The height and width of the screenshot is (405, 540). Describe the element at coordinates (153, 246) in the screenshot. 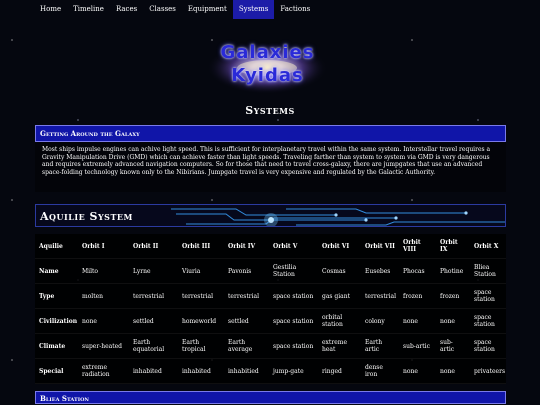

I see `column-header: Orbit II` at that location.